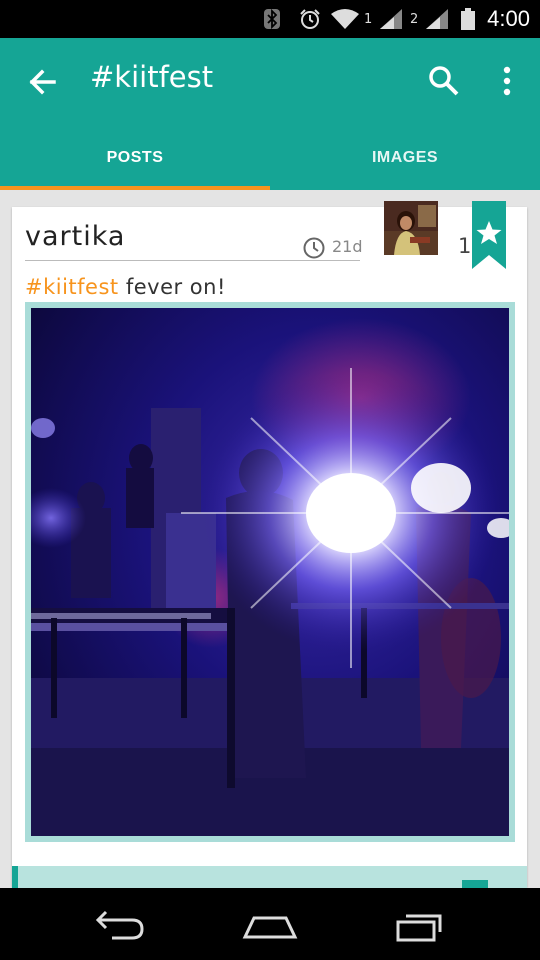 This screenshot has width=540, height=960. Describe the element at coordinates (468, 19) in the screenshot. I see `battery-icon` at that location.